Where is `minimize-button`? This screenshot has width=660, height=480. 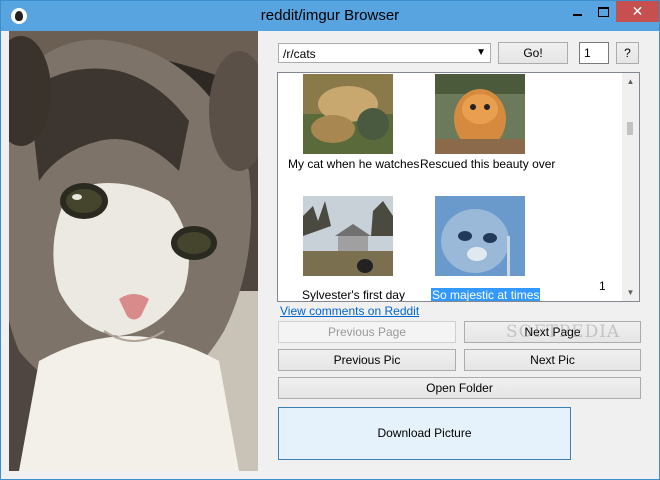 minimize-button is located at coordinates (577, 11).